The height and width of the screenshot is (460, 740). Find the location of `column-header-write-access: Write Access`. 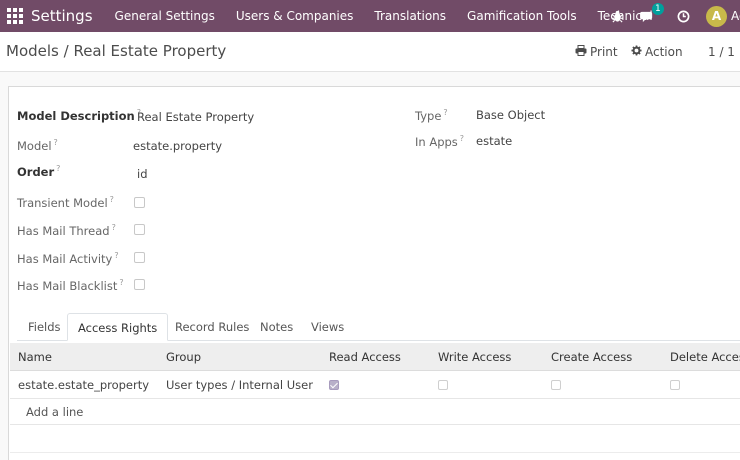

column-header-write-access: Write Access is located at coordinates (474, 357).